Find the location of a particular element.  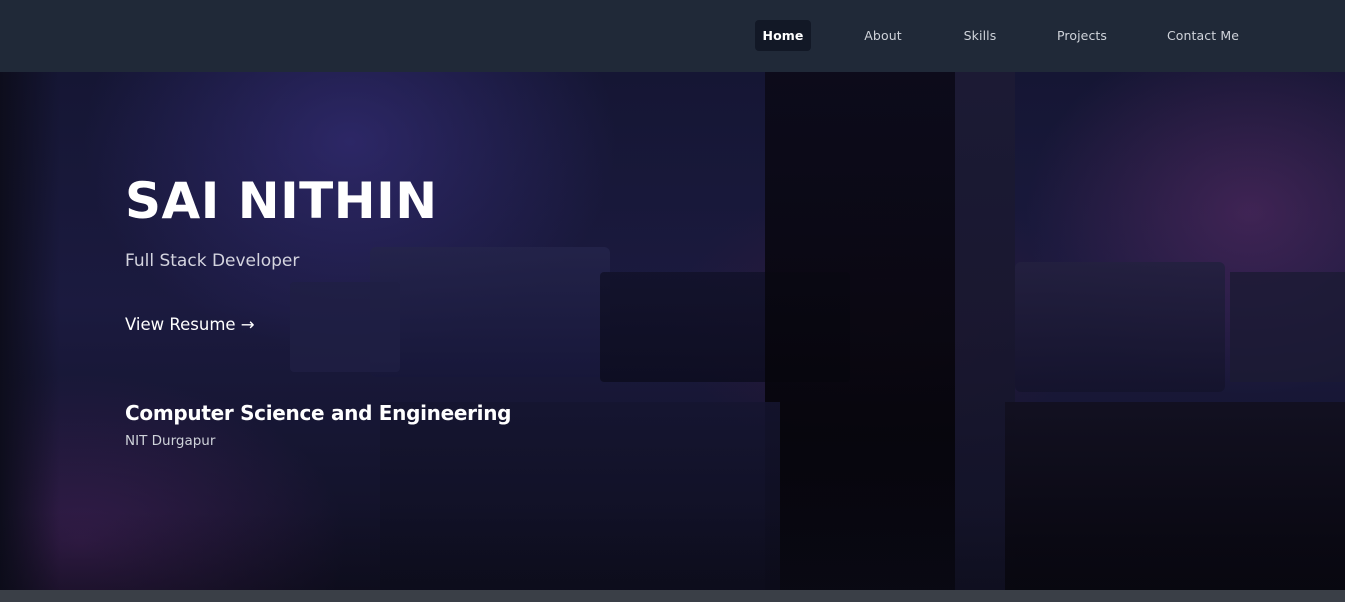

hero-degree: Computer Science and Engineering is located at coordinates (318, 413).